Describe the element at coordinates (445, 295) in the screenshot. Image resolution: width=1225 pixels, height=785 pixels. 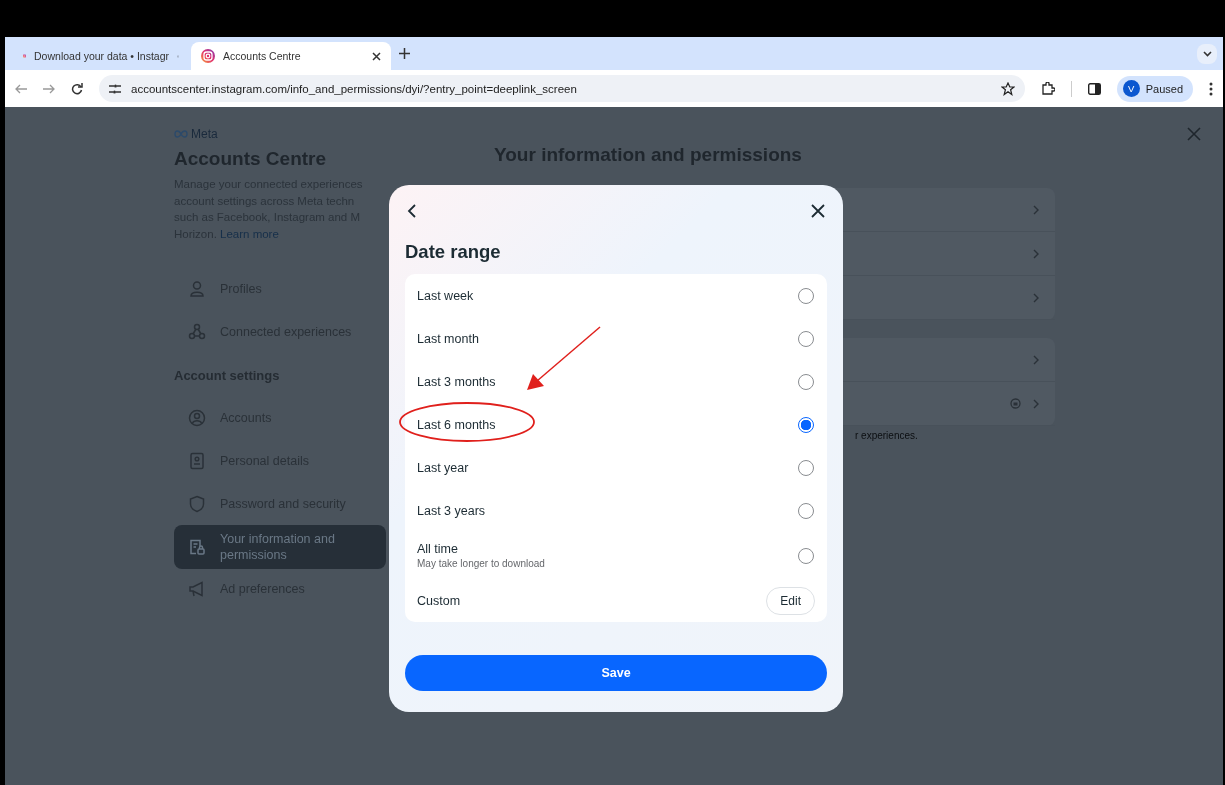
I see `option-label: Last week` at that location.